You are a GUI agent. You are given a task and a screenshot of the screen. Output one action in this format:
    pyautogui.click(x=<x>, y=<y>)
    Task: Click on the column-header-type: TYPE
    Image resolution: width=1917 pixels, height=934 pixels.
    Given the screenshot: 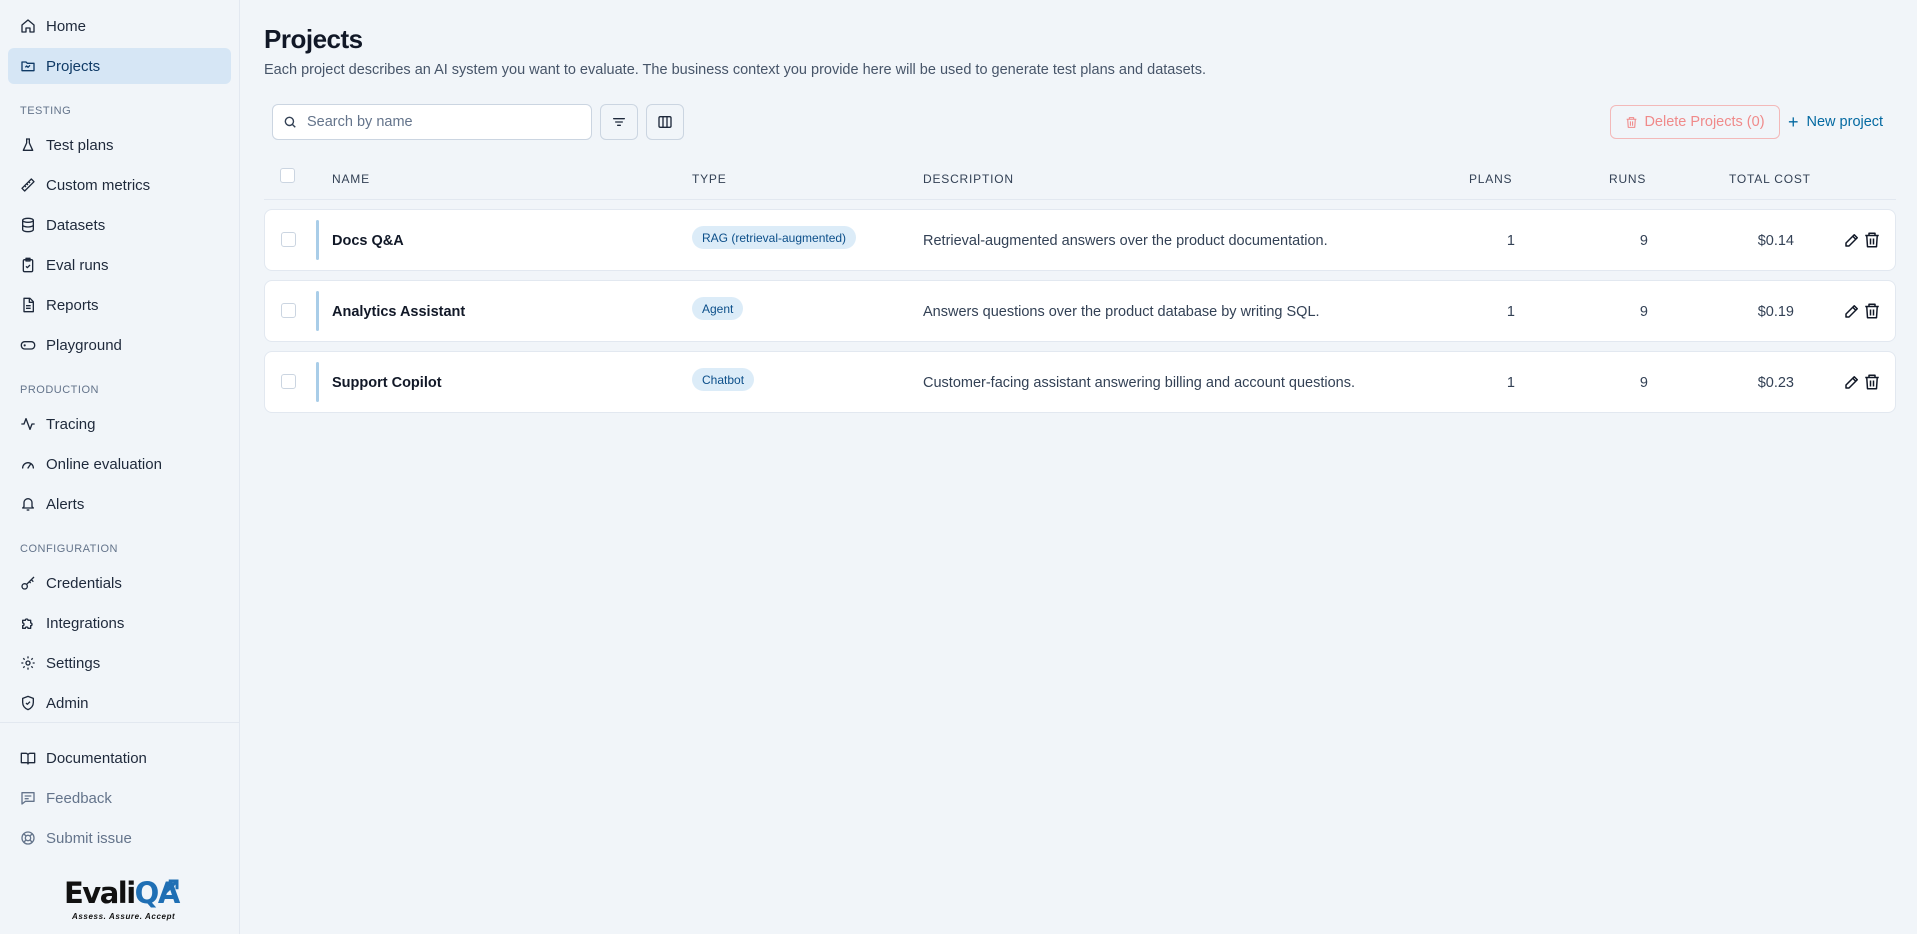 What is the action you would take?
    pyautogui.click(x=709, y=179)
    